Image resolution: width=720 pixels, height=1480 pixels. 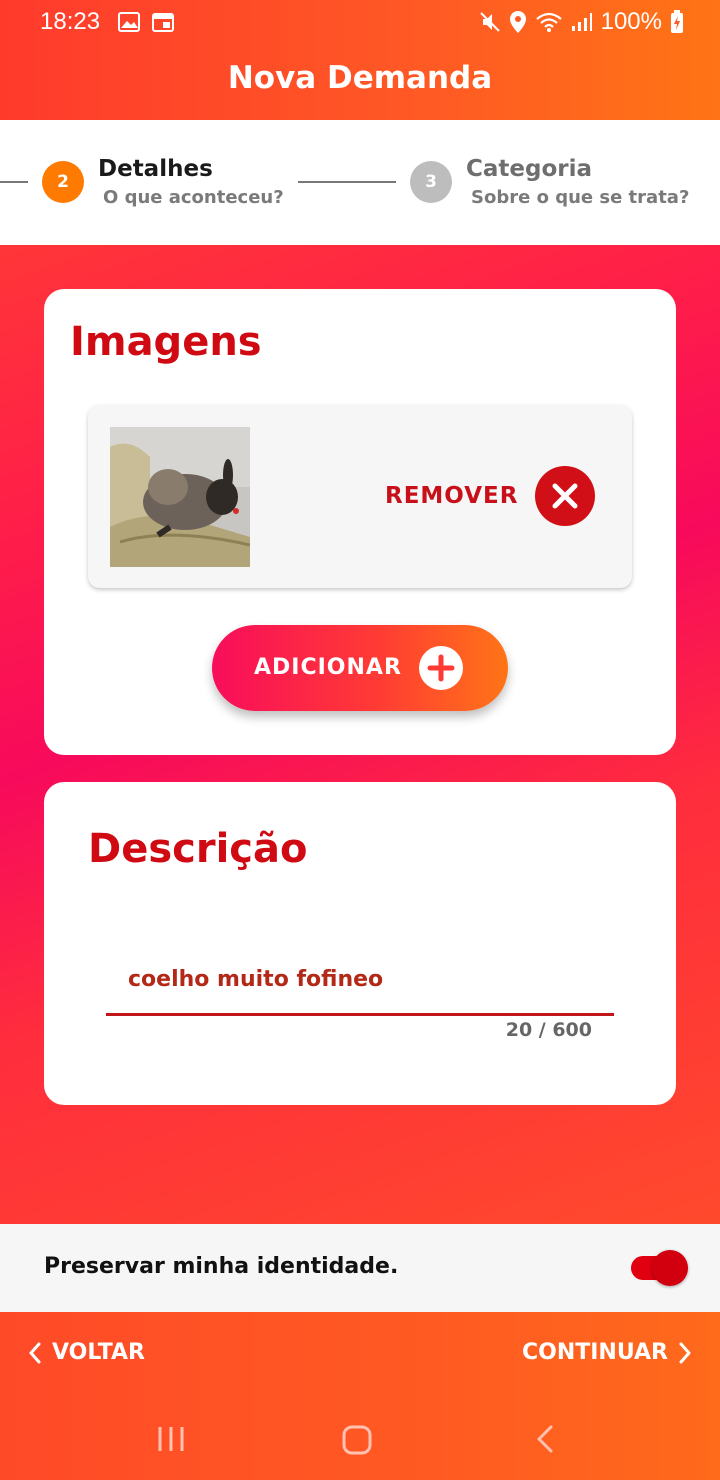 I want to click on signal-icon, so click(x=581, y=22).